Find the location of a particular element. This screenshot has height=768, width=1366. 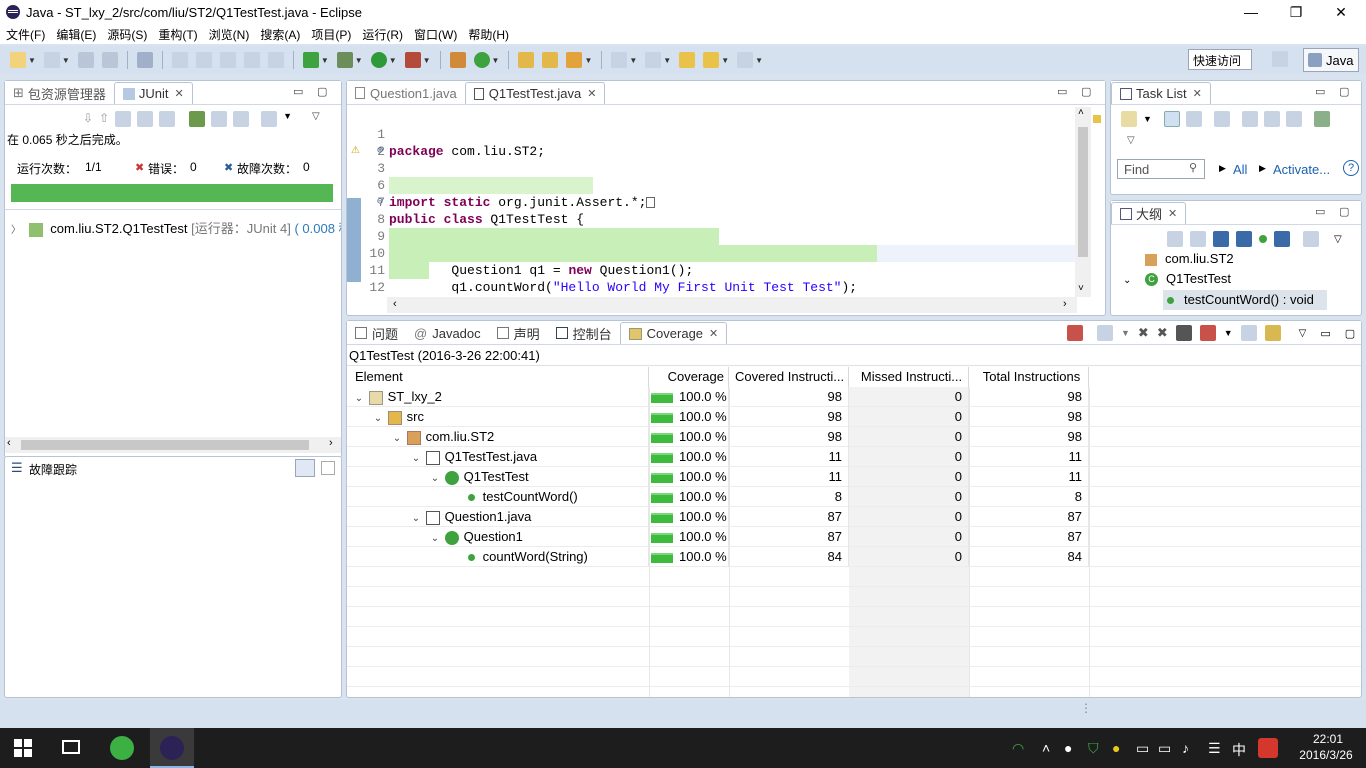

synchronize-icon is located at coordinates (1221, 119).